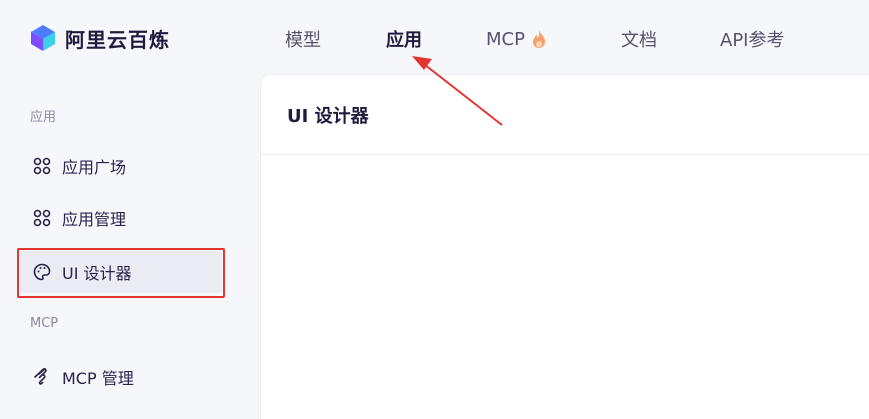  I want to click on mcp-icon, so click(40, 376).